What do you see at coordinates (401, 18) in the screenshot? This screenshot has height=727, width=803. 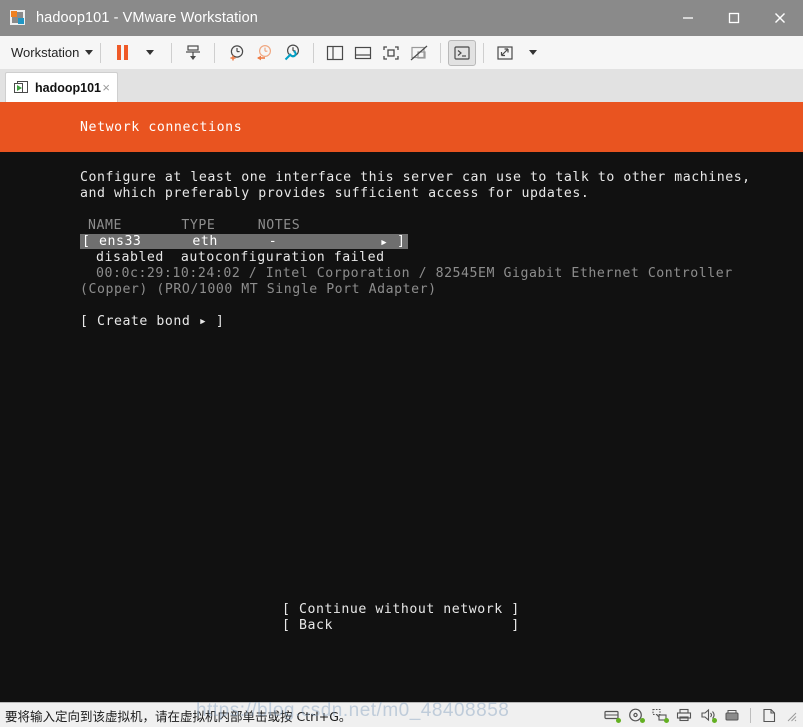 I see `title-bar: hadoop101 - VMware Workstation` at bounding box center [401, 18].